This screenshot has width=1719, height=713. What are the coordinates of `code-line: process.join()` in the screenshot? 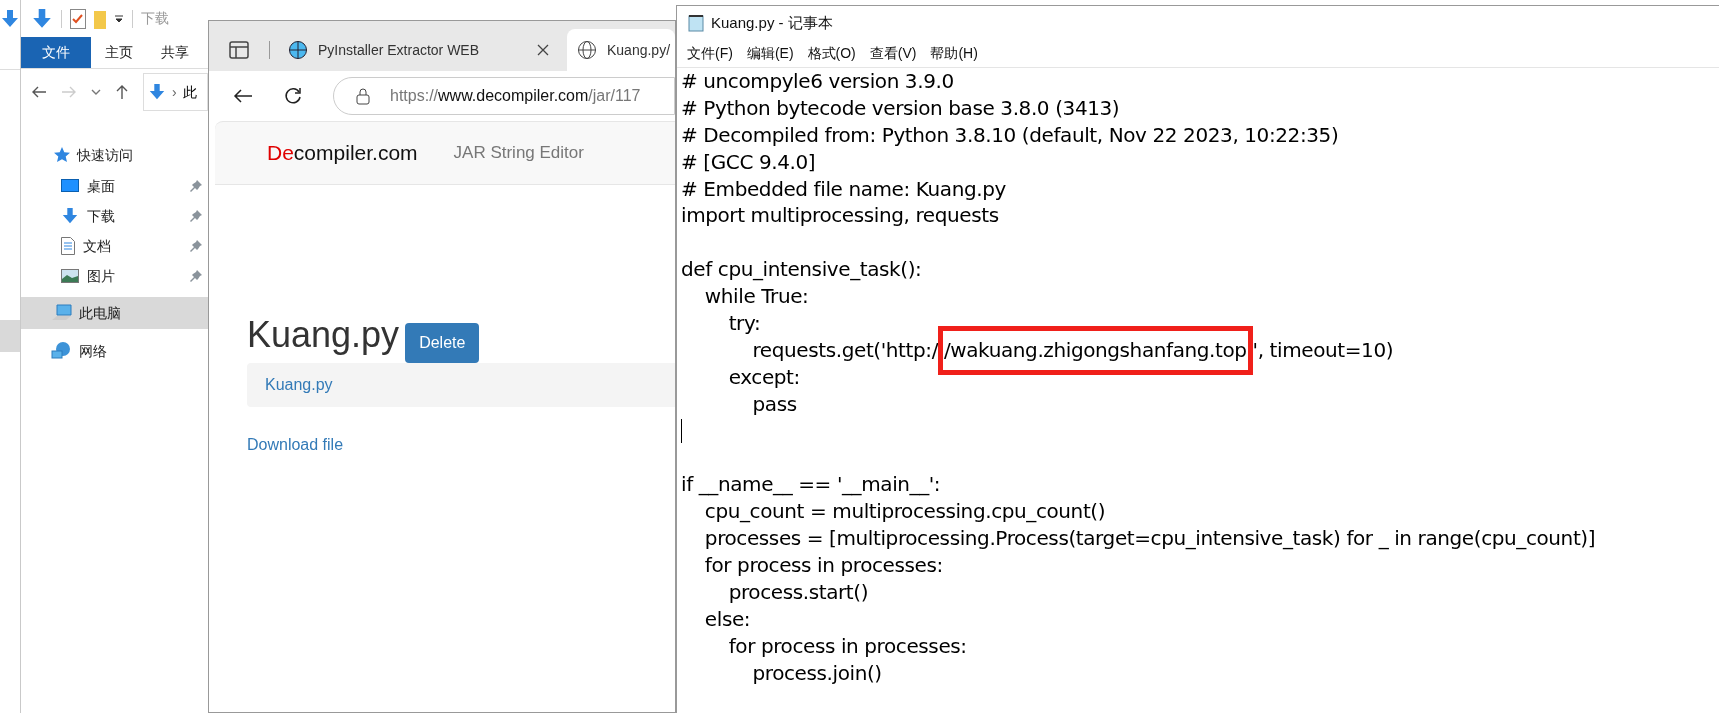 It's located at (816, 673).